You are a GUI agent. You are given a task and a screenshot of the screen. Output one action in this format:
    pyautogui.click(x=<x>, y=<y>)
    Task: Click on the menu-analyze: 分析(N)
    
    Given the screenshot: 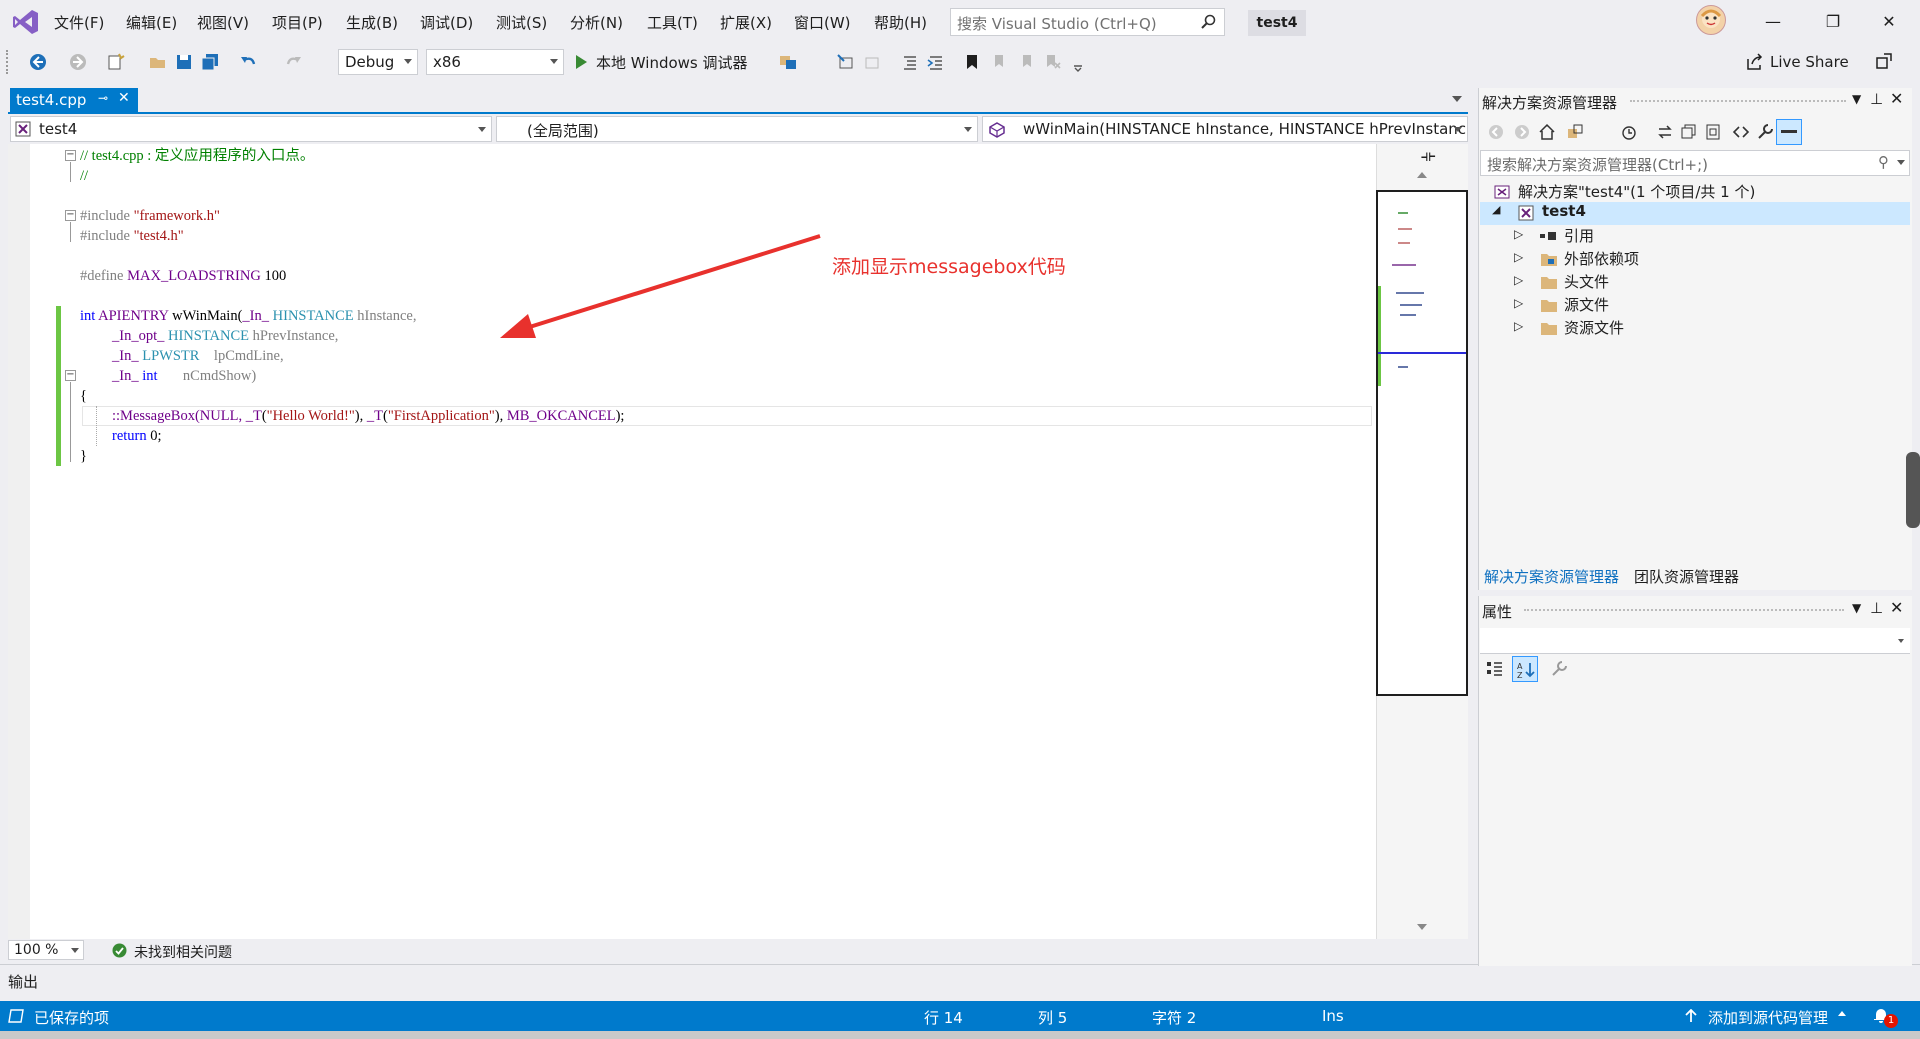 What is the action you would take?
    pyautogui.click(x=596, y=22)
    